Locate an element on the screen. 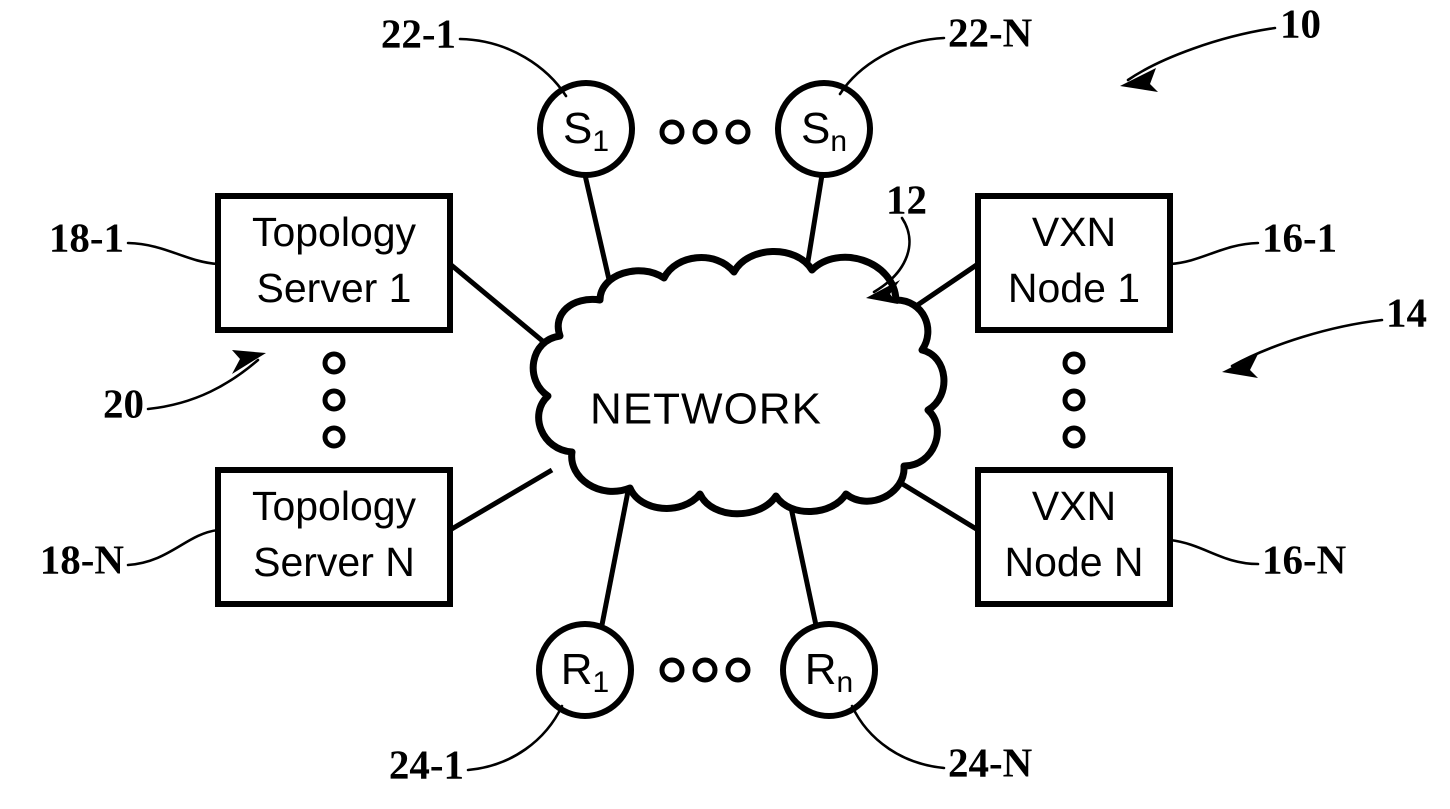  node-s1-subscript: 1 is located at coordinates (600, 141).